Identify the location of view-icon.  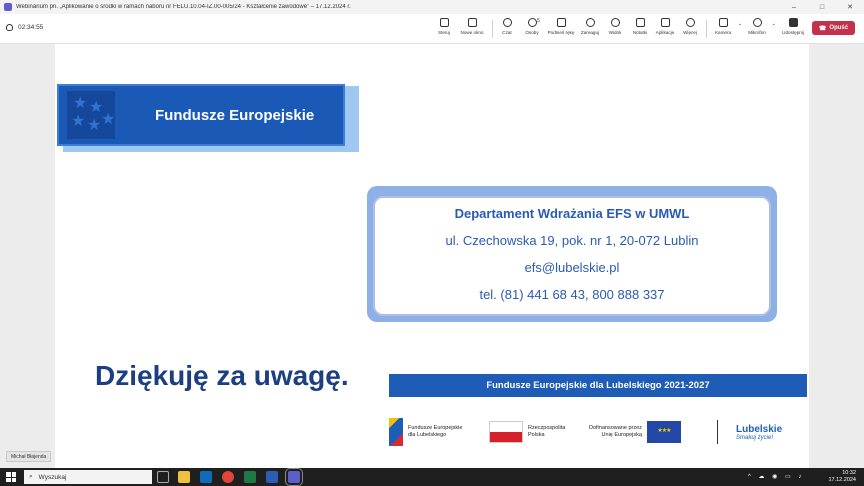
(615, 22).